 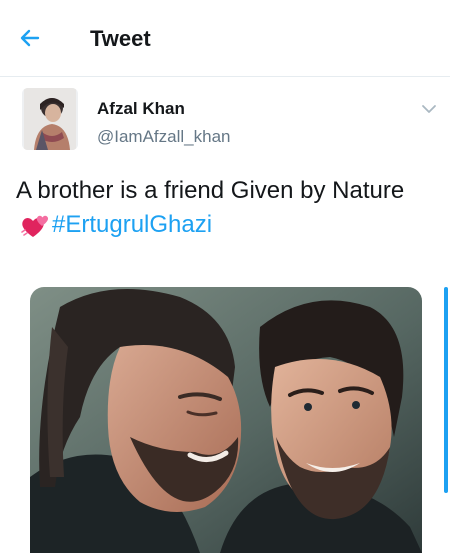 What do you see at coordinates (164, 137) in the screenshot?
I see `author-handle: @IamAfzall_khan` at bounding box center [164, 137].